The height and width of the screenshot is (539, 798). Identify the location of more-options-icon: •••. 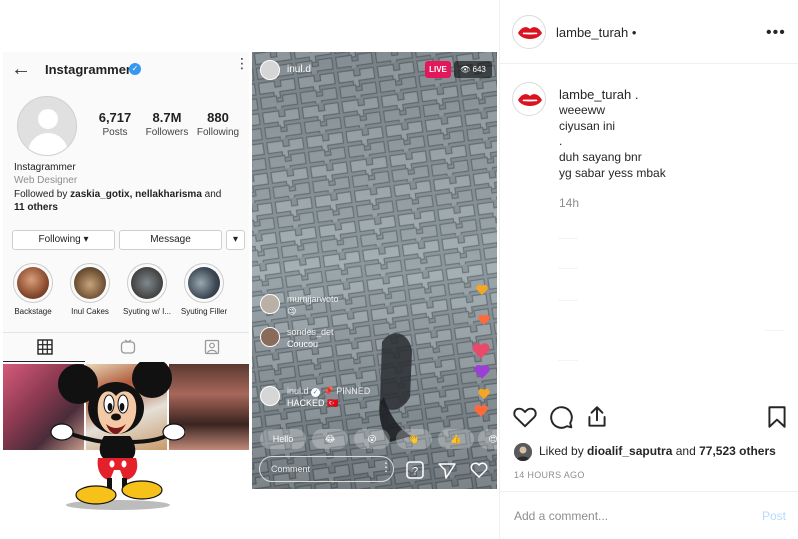
(776, 33).